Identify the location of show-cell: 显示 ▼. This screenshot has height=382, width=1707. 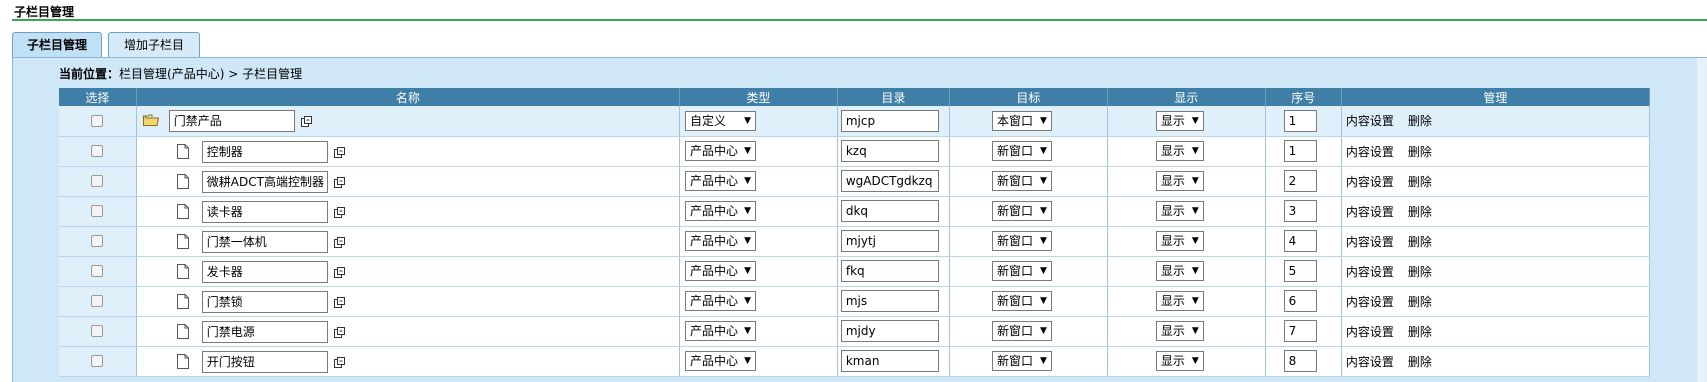
(1186, 121).